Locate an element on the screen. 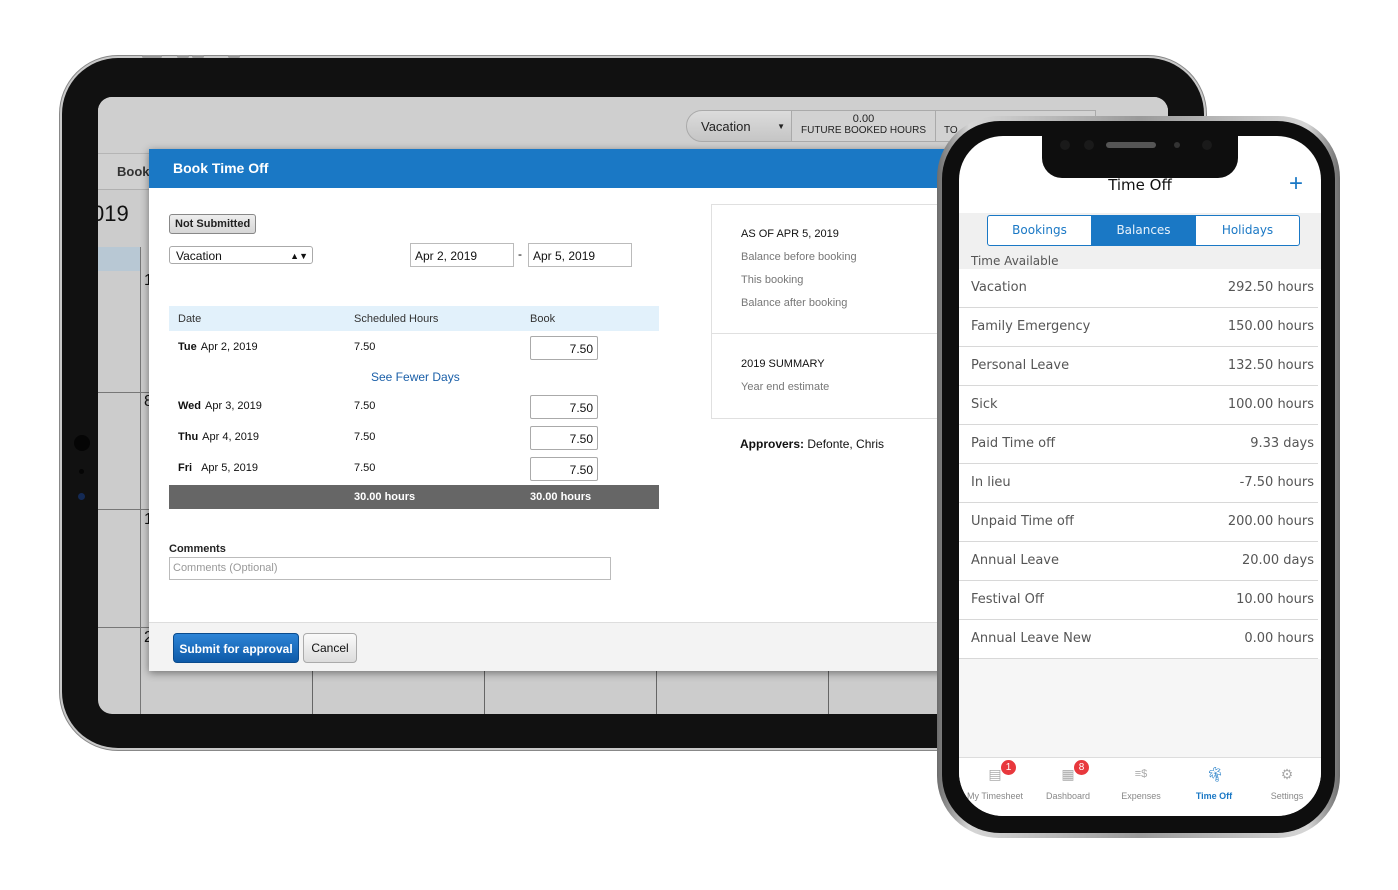 The width and height of the screenshot is (1398, 890). tabbar-settings: ⚙ Settings is located at coordinates (1286, 787).